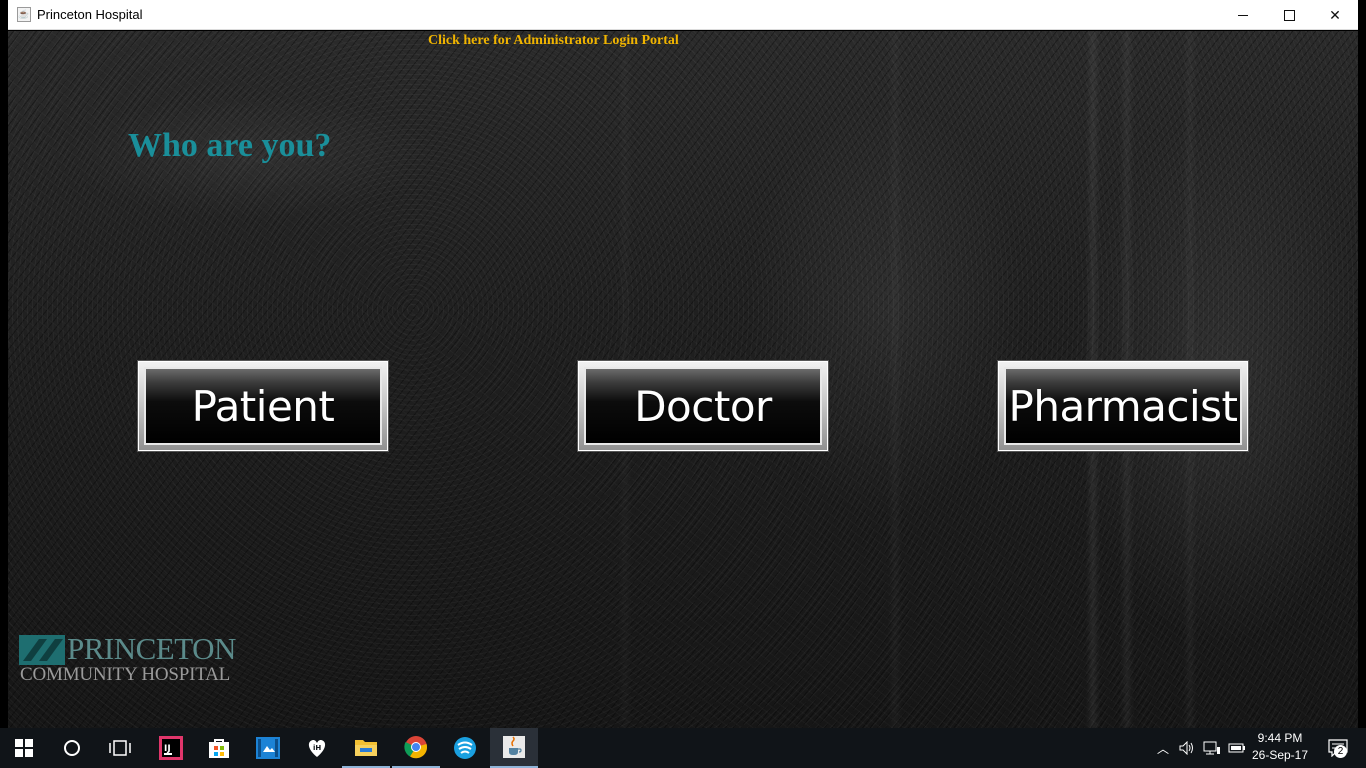 The width and height of the screenshot is (1366, 768). I want to click on battery-button, so click(1237, 748).